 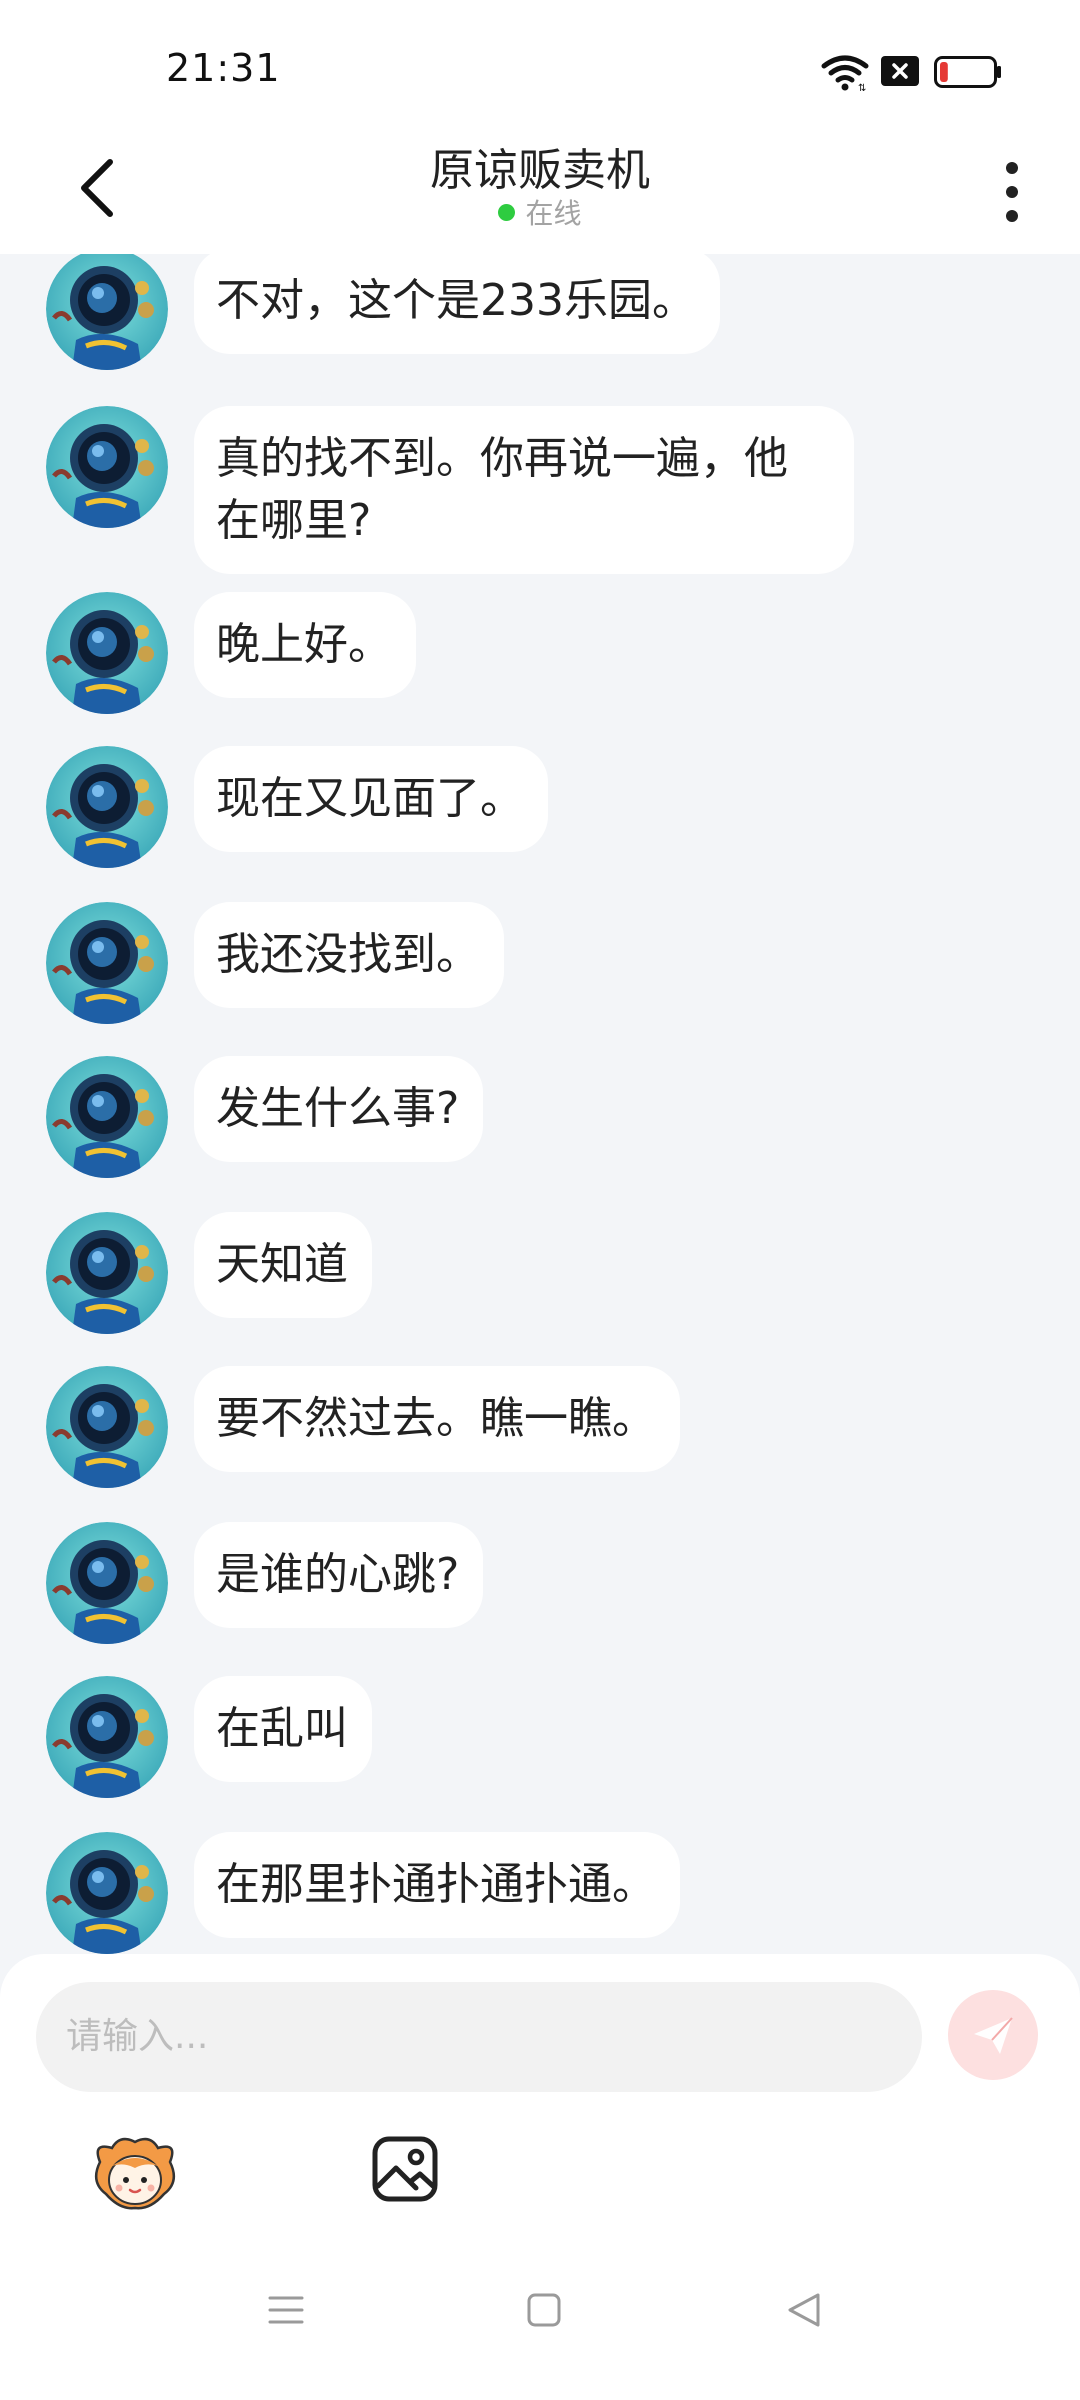 What do you see at coordinates (1012, 192) in the screenshot?
I see `more-options-icon` at bounding box center [1012, 192].